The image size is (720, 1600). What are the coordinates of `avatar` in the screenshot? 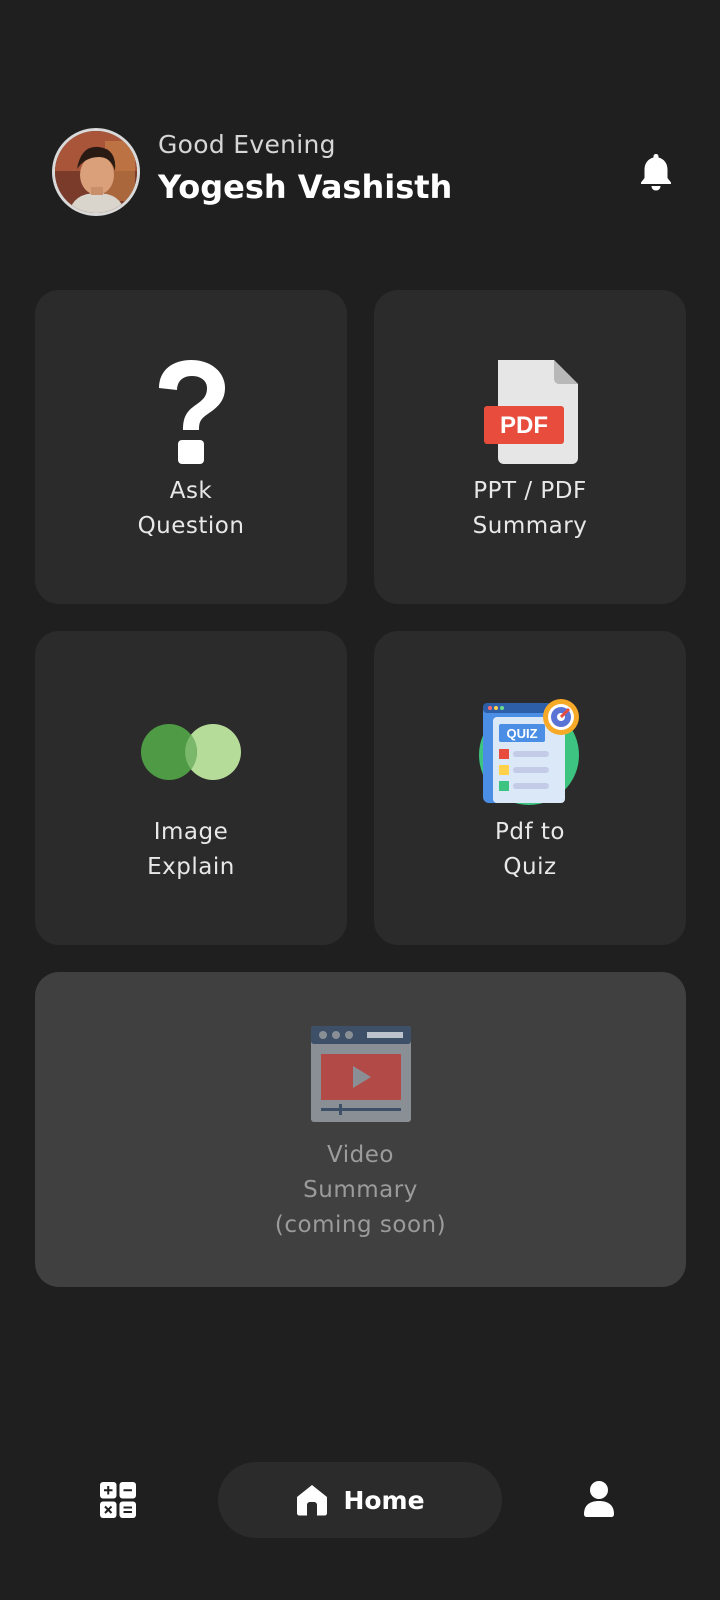 It's located at (96, 172).